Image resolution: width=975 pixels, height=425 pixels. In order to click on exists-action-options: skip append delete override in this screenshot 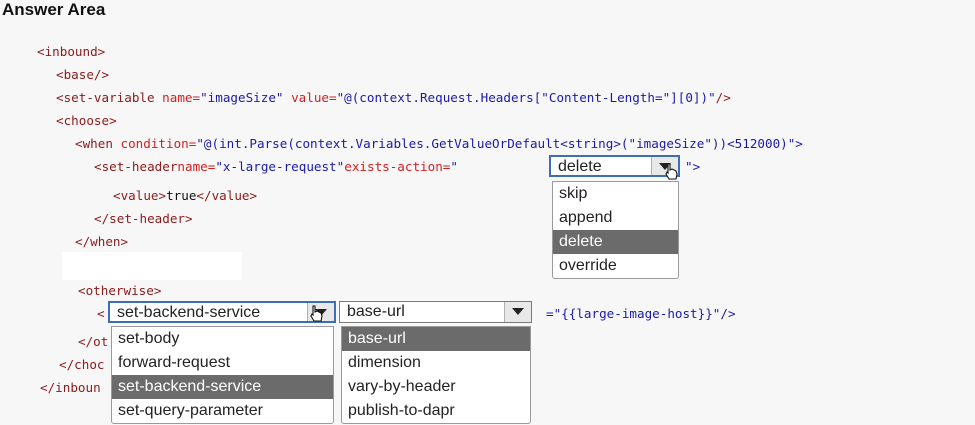, I will do `click(615, 230)`.